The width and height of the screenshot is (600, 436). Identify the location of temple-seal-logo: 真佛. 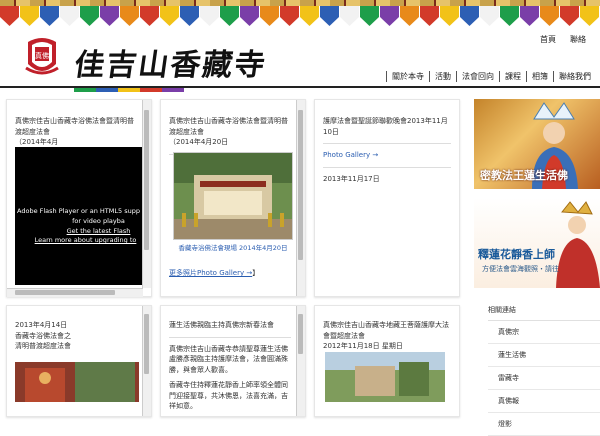
(42, 56).